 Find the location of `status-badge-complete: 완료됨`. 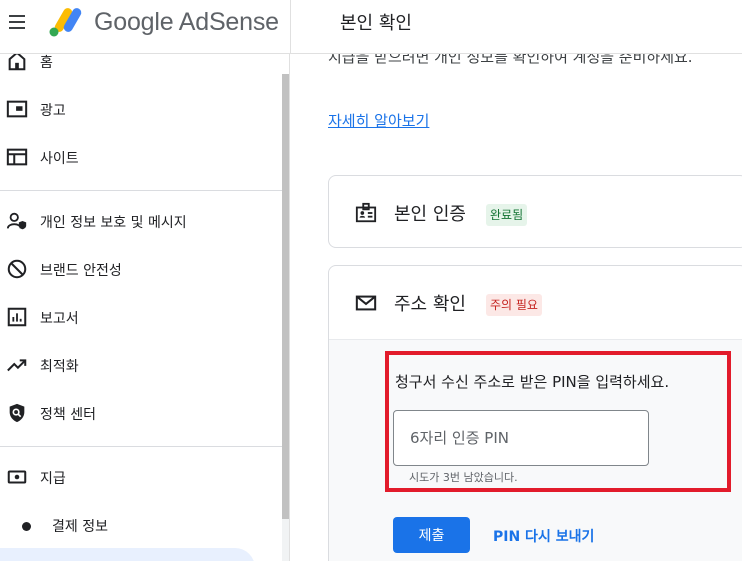

status-badge-complete: 완료됨 is located at coordinates (507, 215).